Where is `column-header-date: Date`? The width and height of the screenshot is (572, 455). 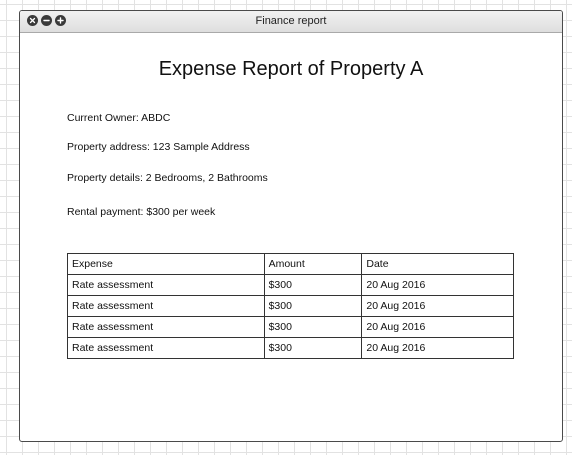
column-header-date: Date is located at coordinates (437, 264).